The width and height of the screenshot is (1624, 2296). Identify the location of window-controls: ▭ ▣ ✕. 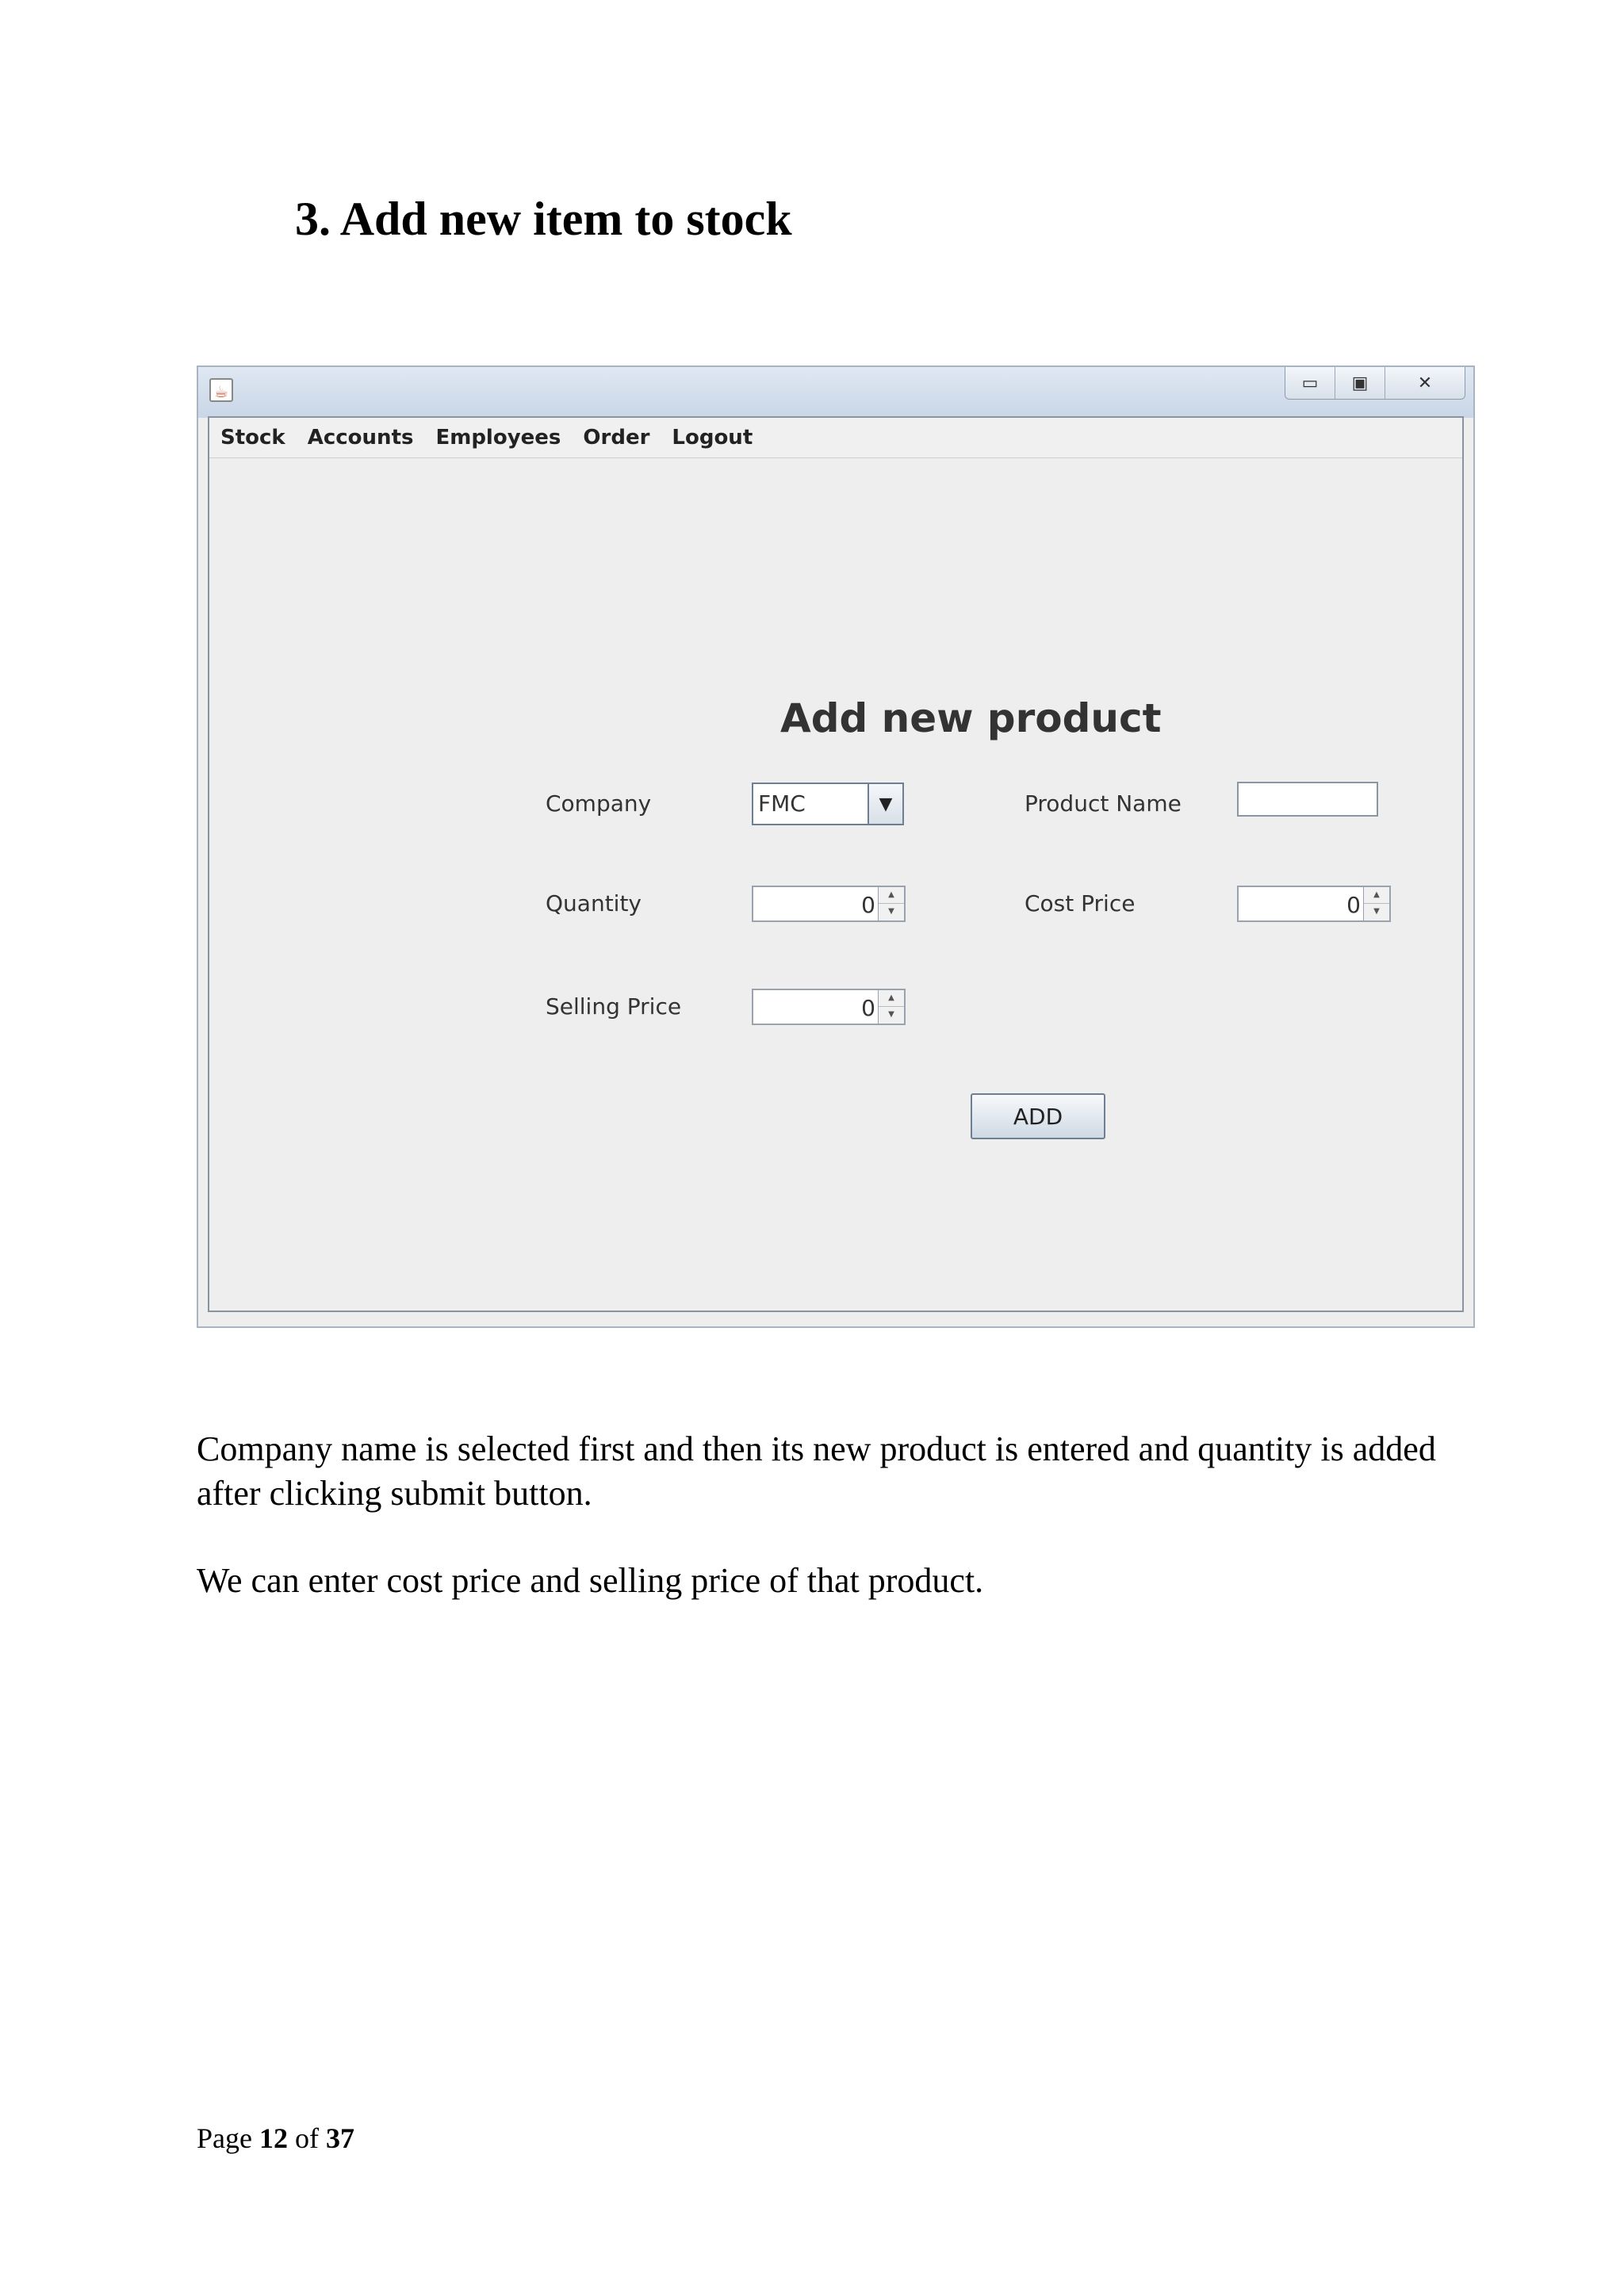
(1375, 384).